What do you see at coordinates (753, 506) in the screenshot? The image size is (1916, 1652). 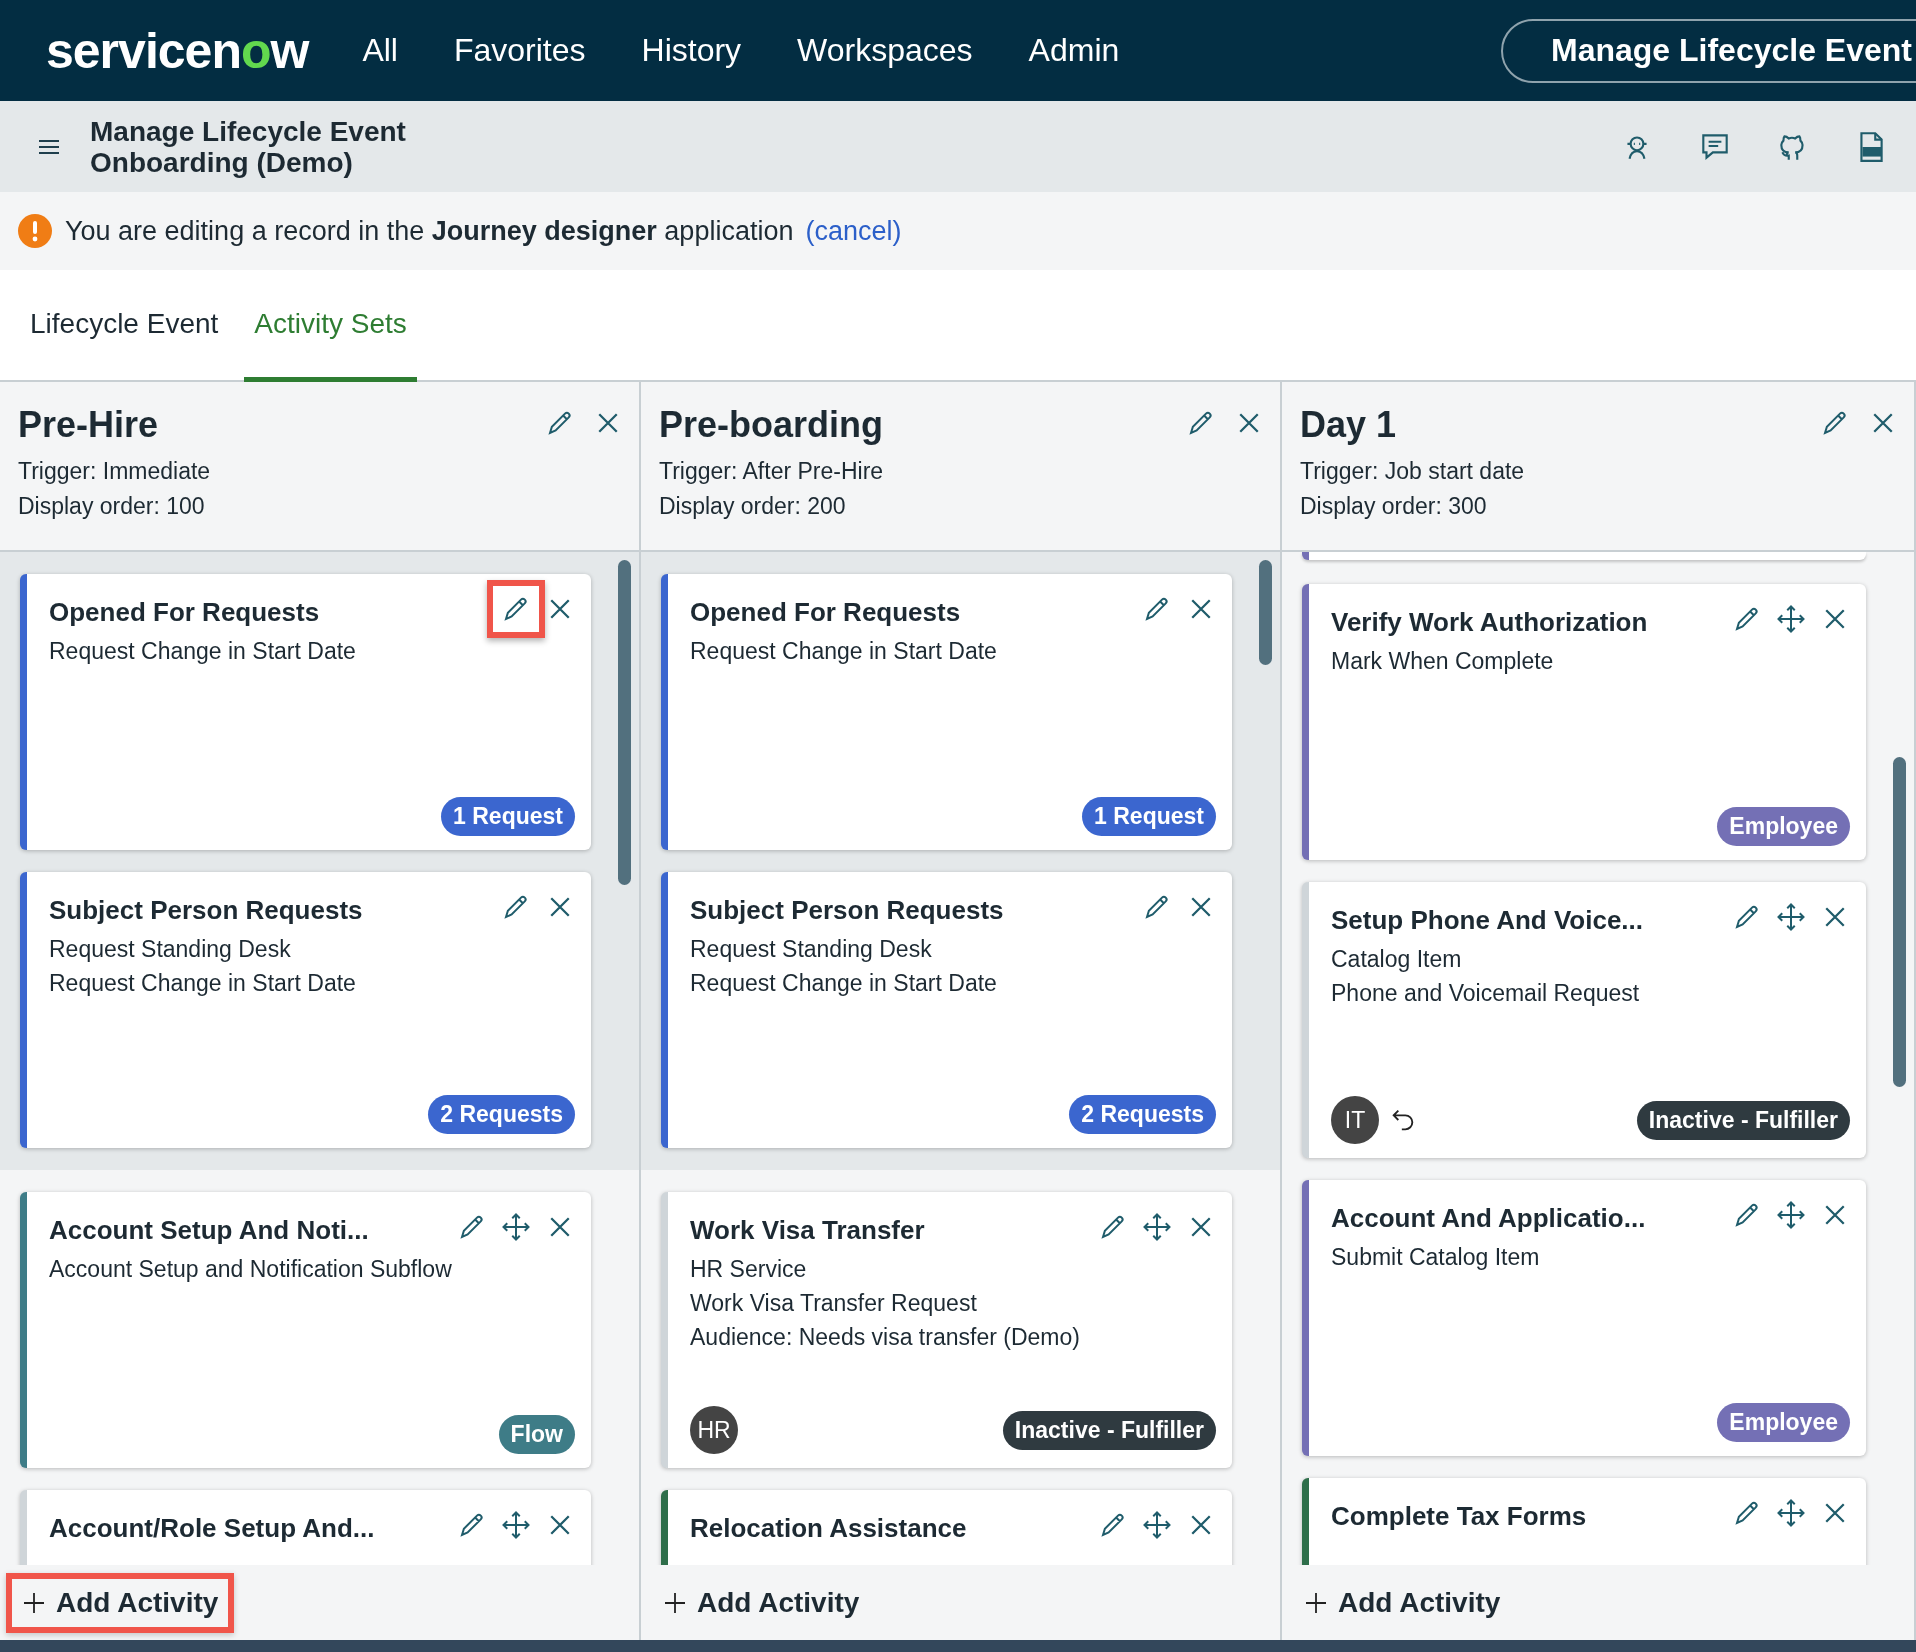 I see `display-order-text: Display order: 200` at bounding box center [753, 506].